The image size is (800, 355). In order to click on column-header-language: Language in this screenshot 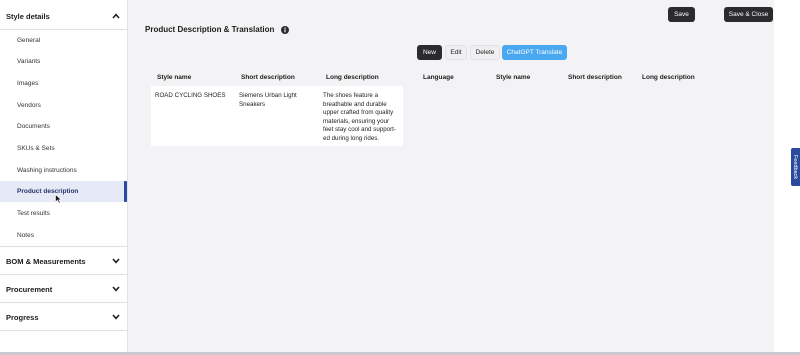, I will do `click(438, 77)`.